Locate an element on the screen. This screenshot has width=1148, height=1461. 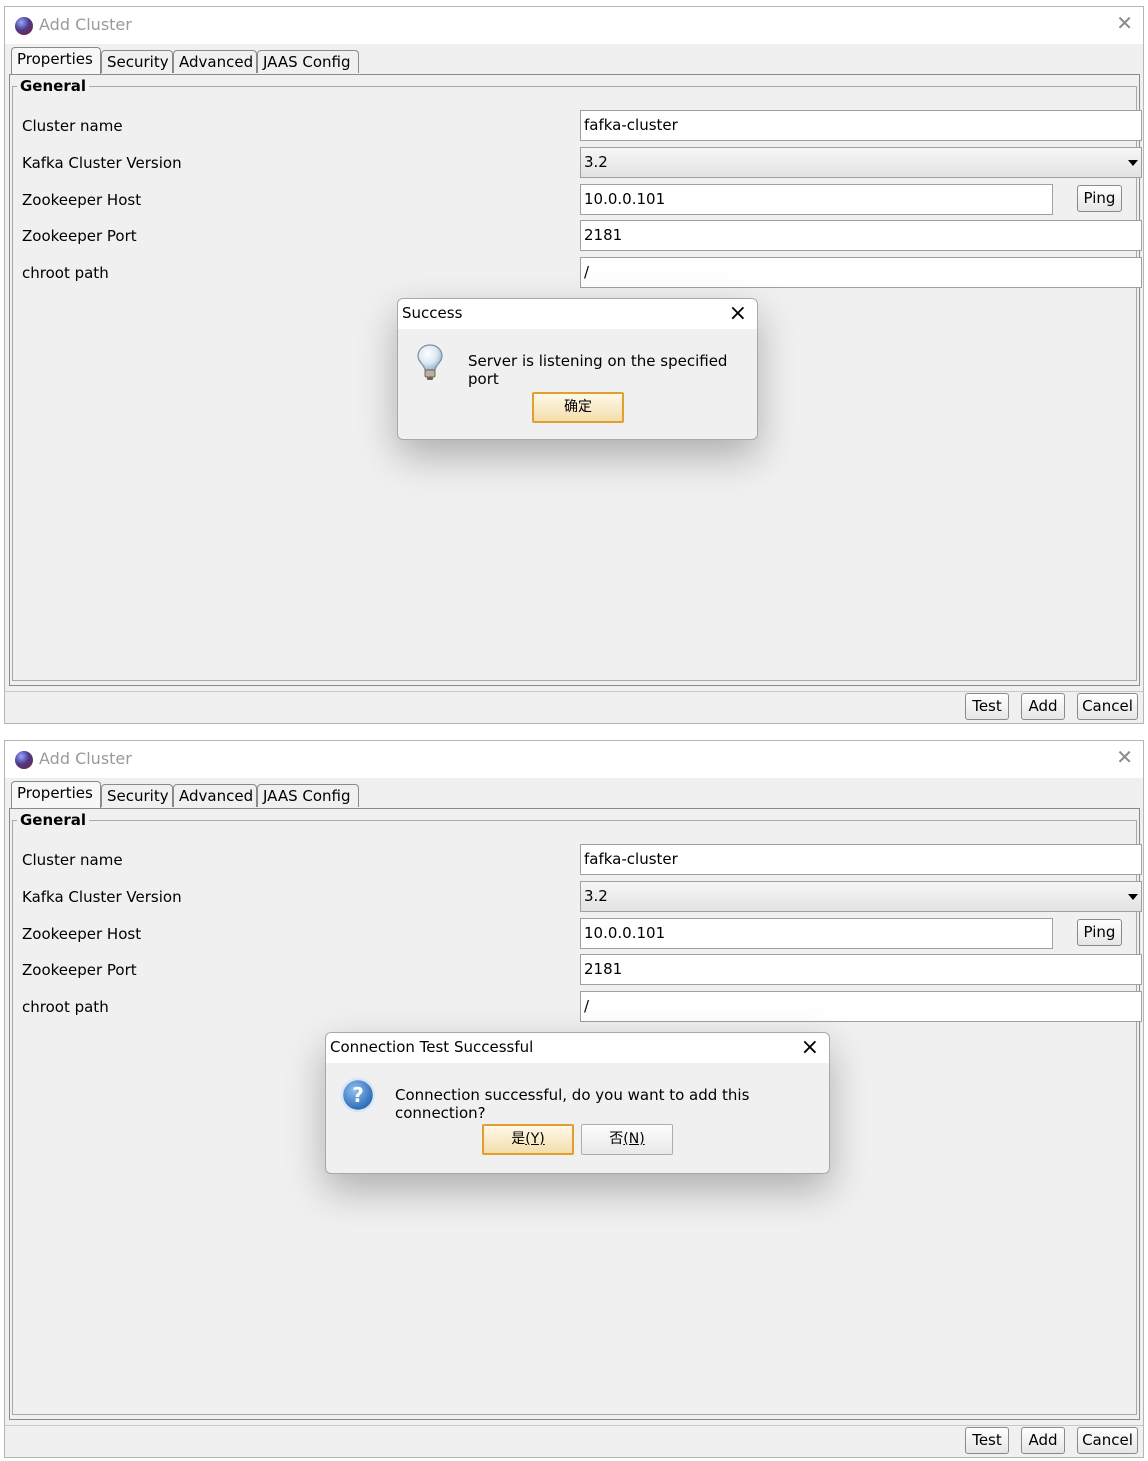
yes-mnemonic: (Y) is located at coordinates (535, 1139).